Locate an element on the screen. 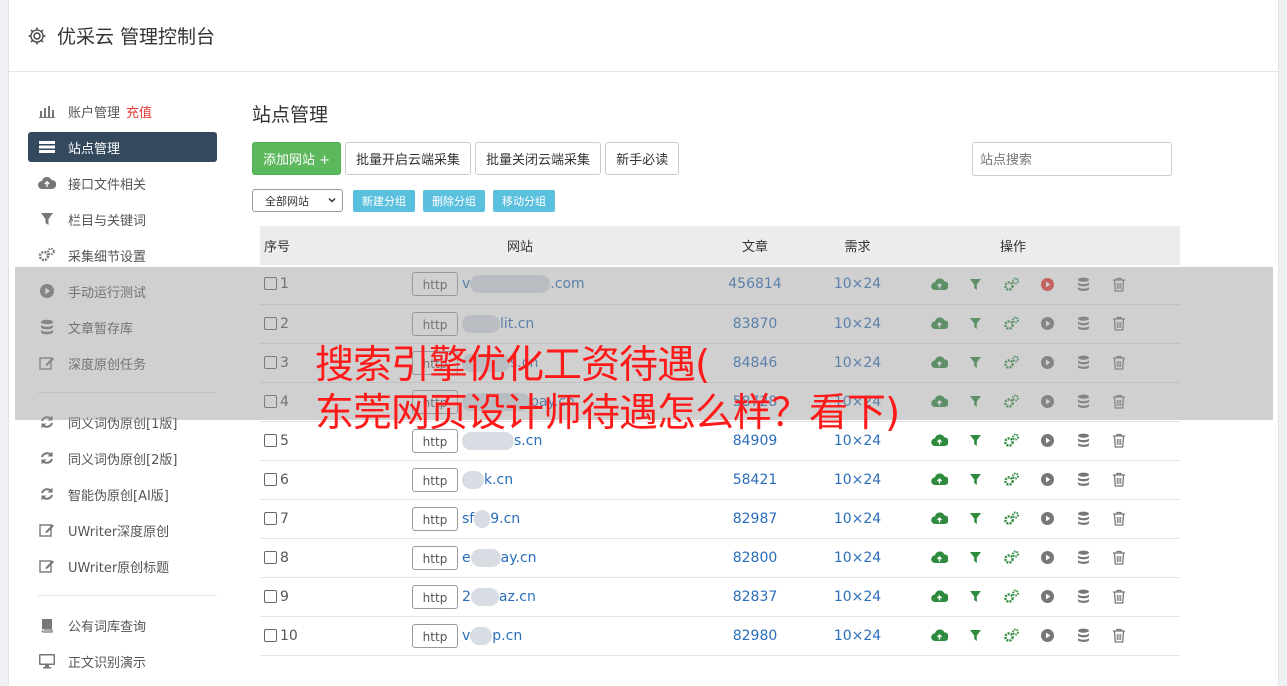 The image size is (1287, 686). site-domain: p.cn is located at coordinates (507, 636).